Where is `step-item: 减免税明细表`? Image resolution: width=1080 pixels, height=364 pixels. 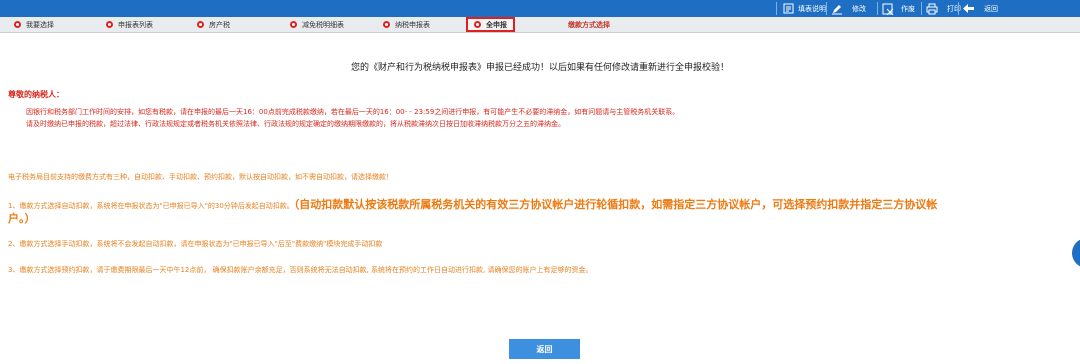 step-item: 减免税明细表 is located at coordinates (317, 24).